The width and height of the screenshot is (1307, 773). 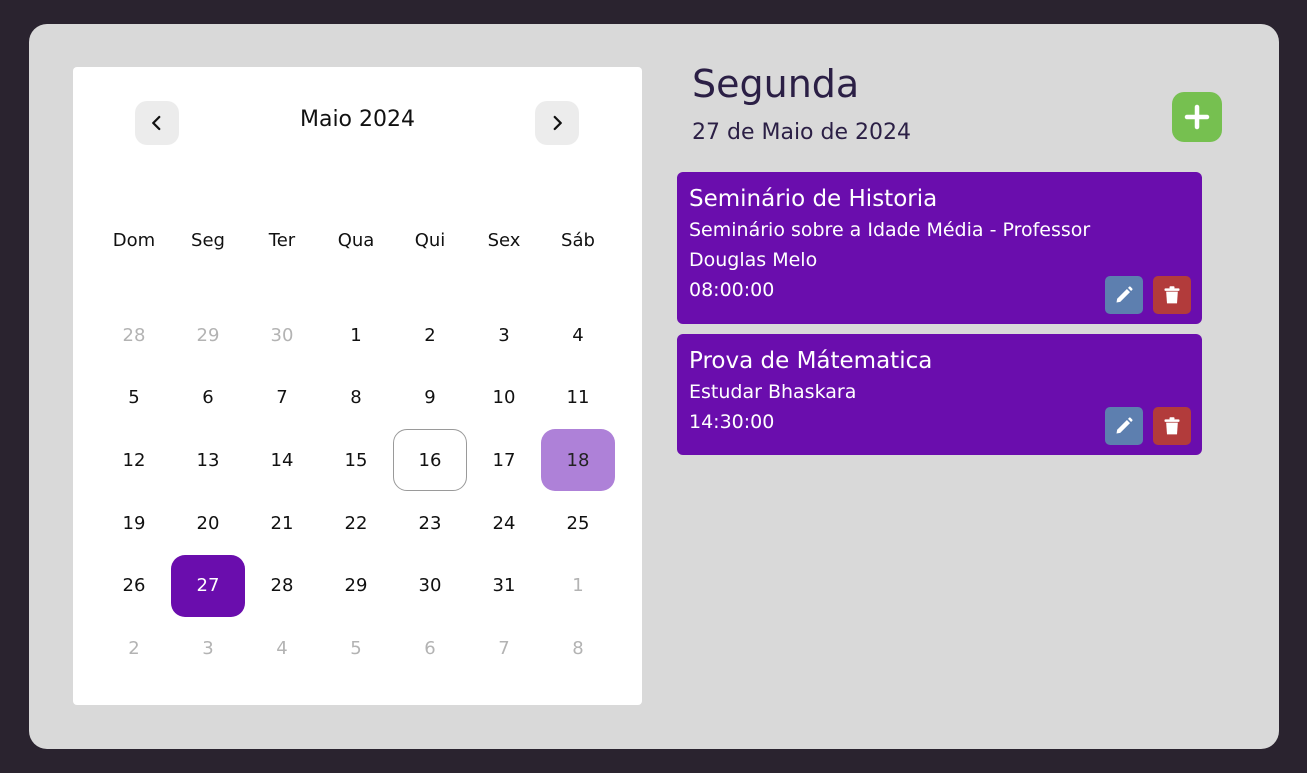 I want to click on weekday-label: Qua, so click(x=356, y=240).